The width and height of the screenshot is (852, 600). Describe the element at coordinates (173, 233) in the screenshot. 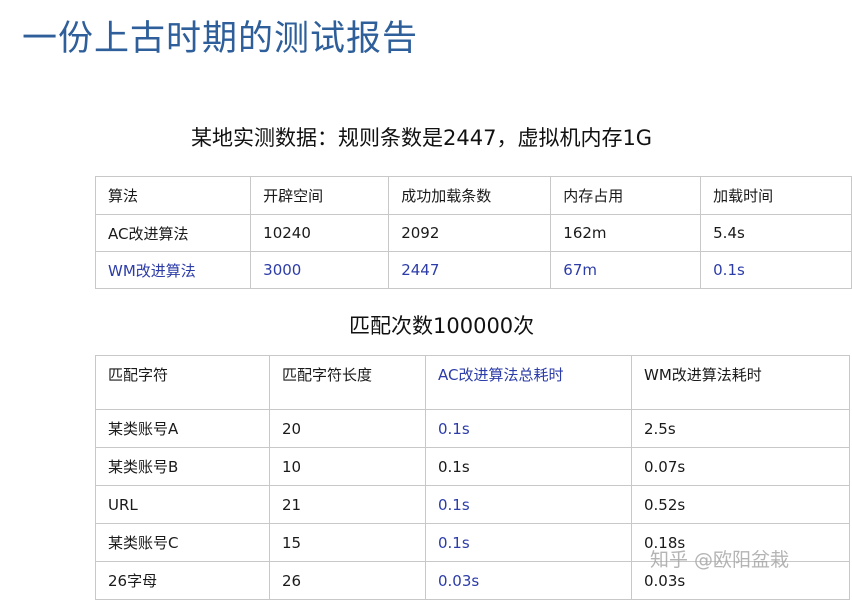

I see `cell: AC改进算法` at that location.